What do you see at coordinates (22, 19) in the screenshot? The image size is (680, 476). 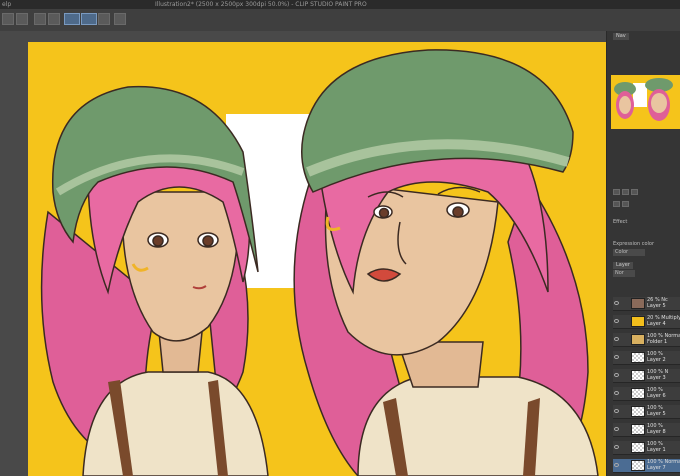 I see `open-icon` at bounding box center [22, 19].